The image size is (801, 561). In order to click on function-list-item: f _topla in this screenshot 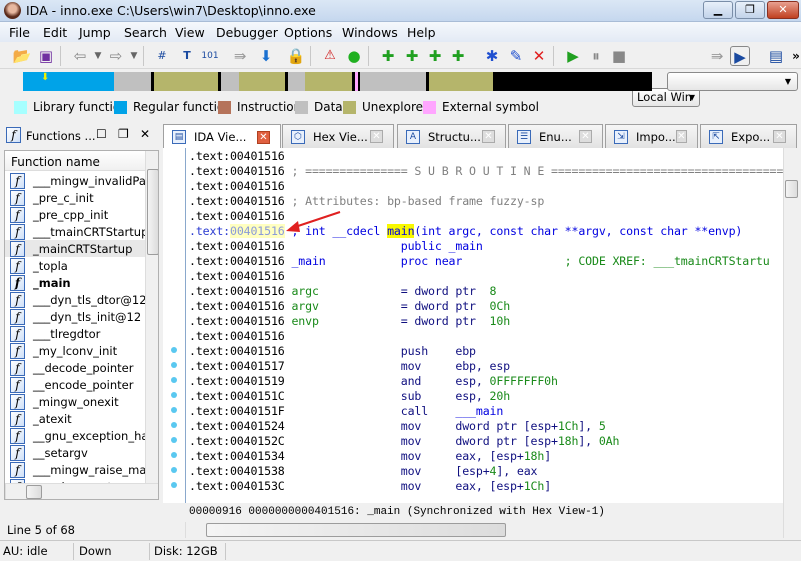, I will do `click(75, 265)`.